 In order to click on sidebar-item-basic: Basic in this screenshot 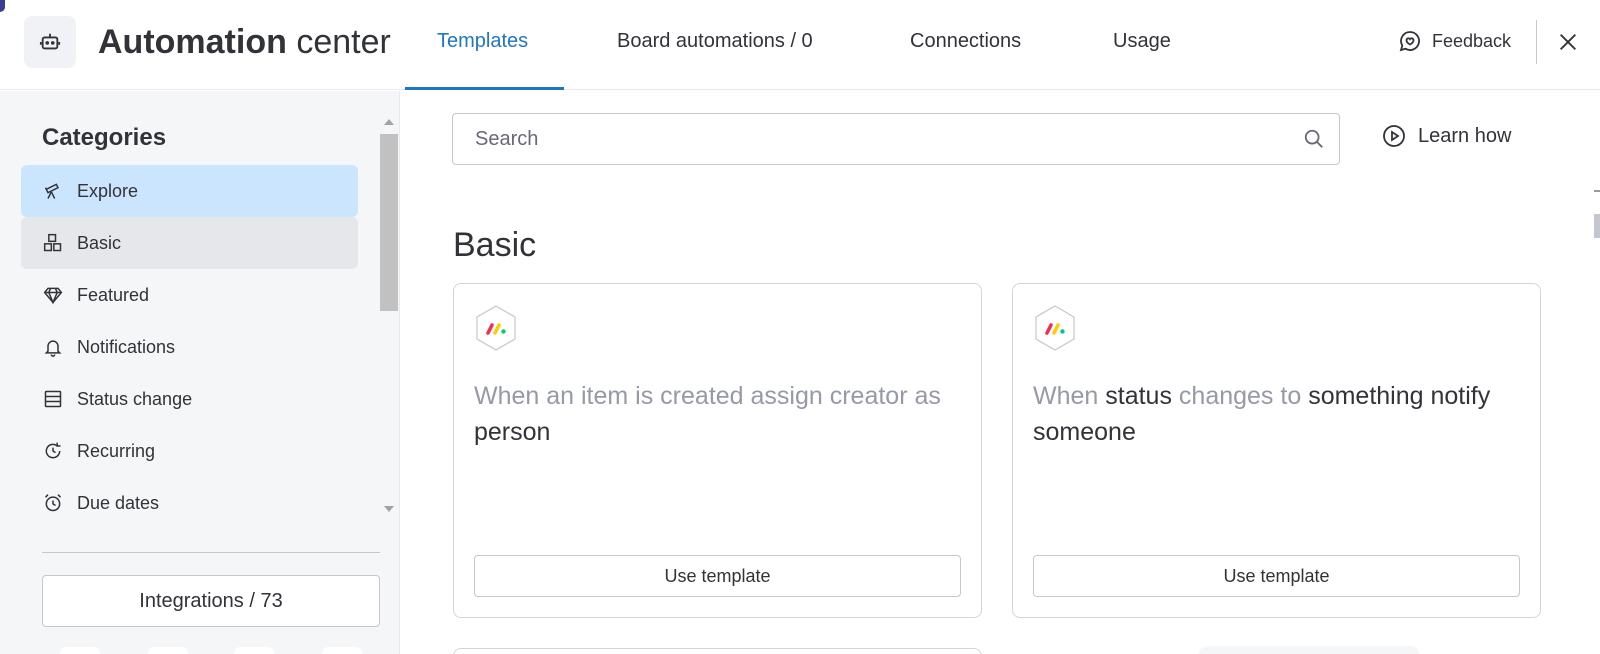, I will do `click(189, 243)`.